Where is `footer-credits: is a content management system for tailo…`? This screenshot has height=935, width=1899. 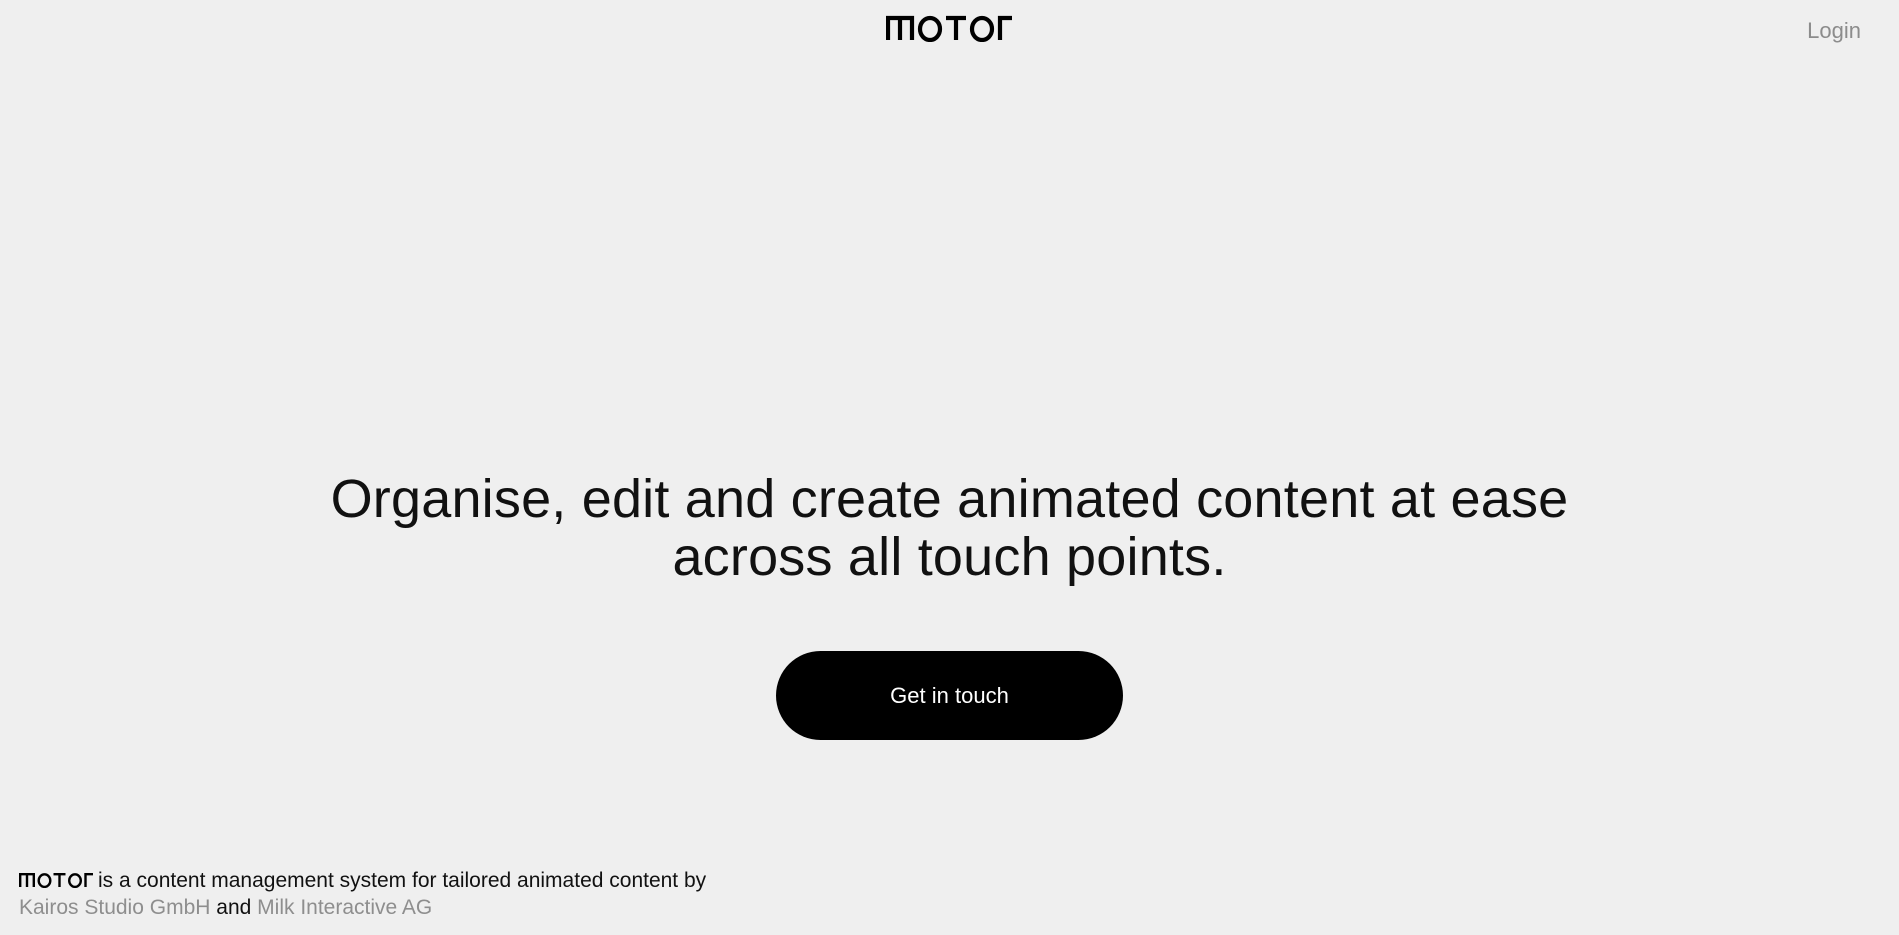 footer-credits: is a content management system for tailo… is located at coordinates (362, 894).